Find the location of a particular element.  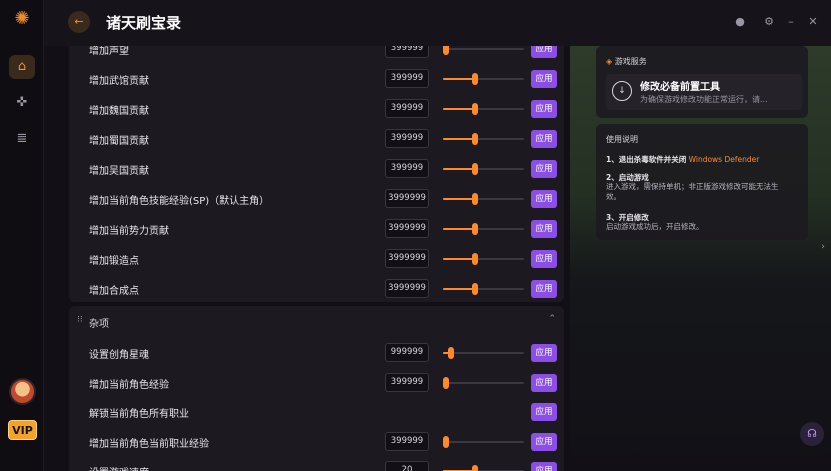

close-button: ✕ is located at coordinates (813, 22).